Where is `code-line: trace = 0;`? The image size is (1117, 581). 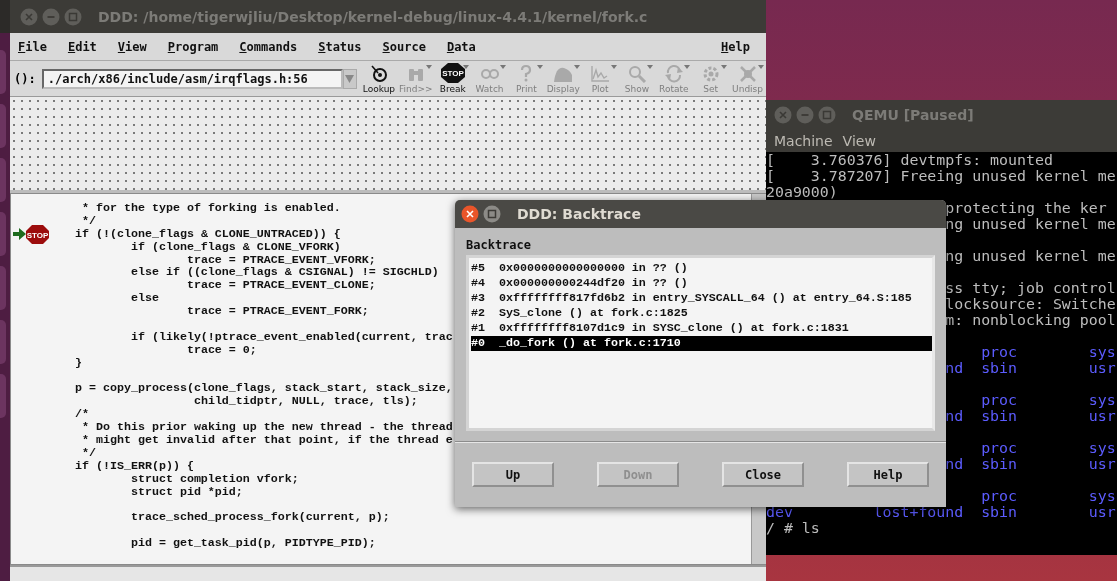
code-line: trace = 0; is located at coordinates (221, 349).